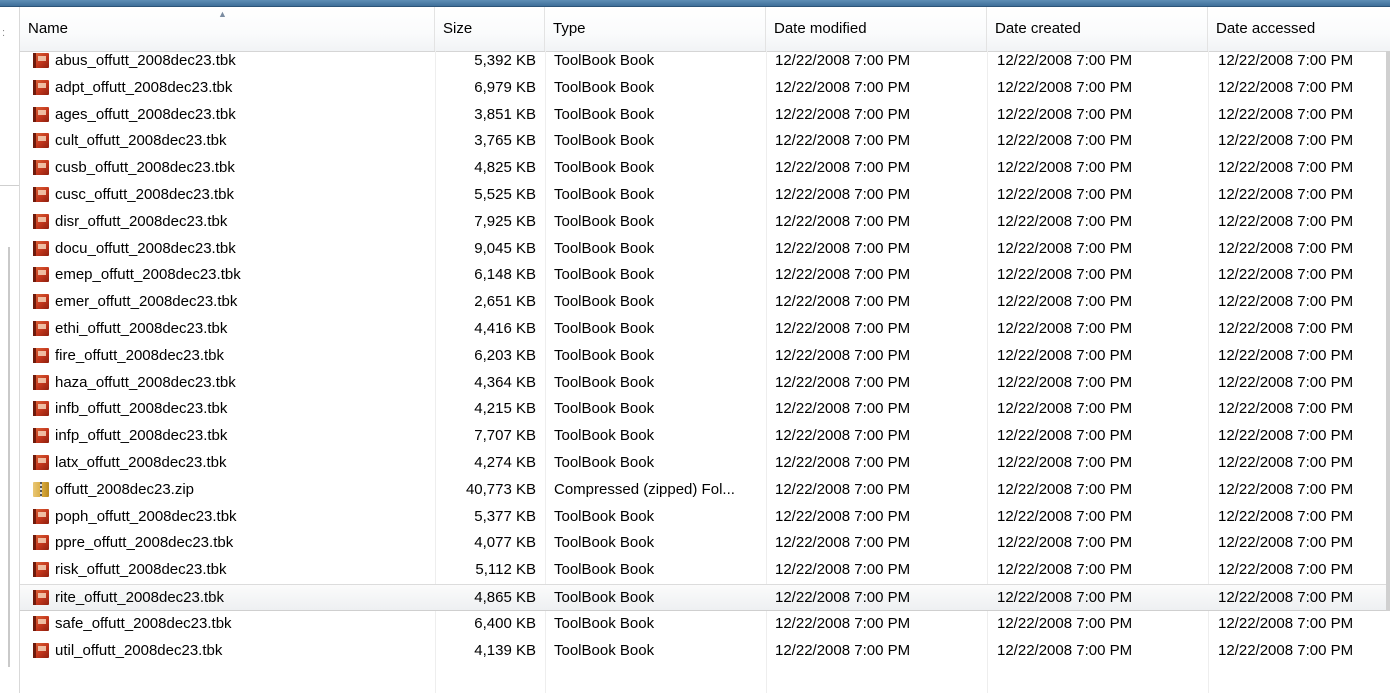 The height and width of the screenshot is (693, 1390). Describe the element at coordinates (233, 624) in the screenshot. I see `file-name-cell: safe_offutt_2008dec23.tbk` at that location.